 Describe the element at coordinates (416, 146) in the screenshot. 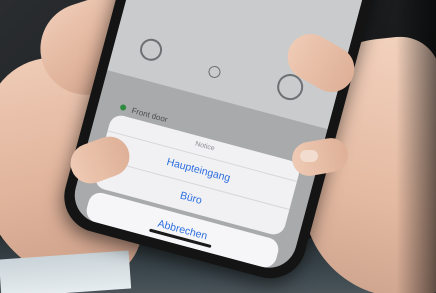

I see `edge-shadow` at that location.